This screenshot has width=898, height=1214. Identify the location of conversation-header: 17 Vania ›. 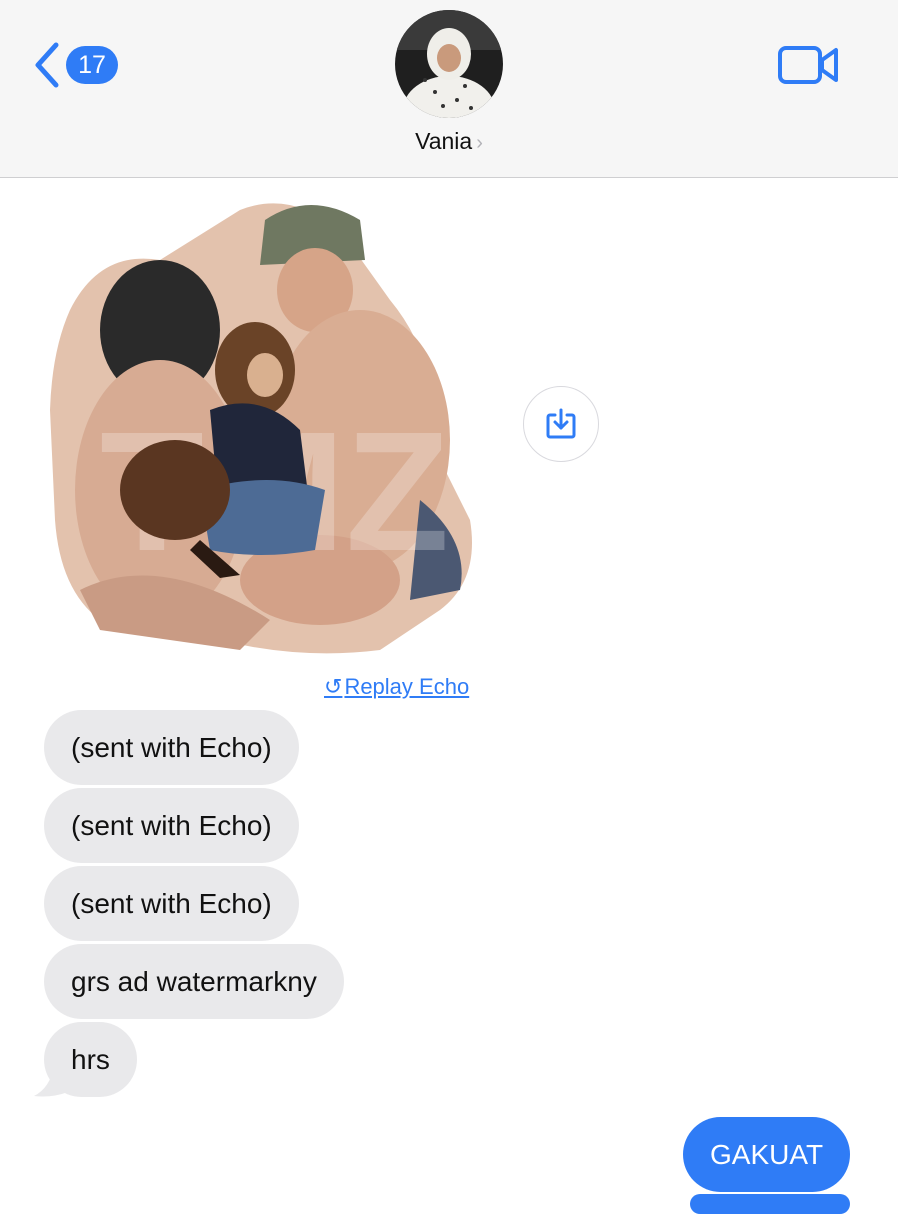
(449, 89).